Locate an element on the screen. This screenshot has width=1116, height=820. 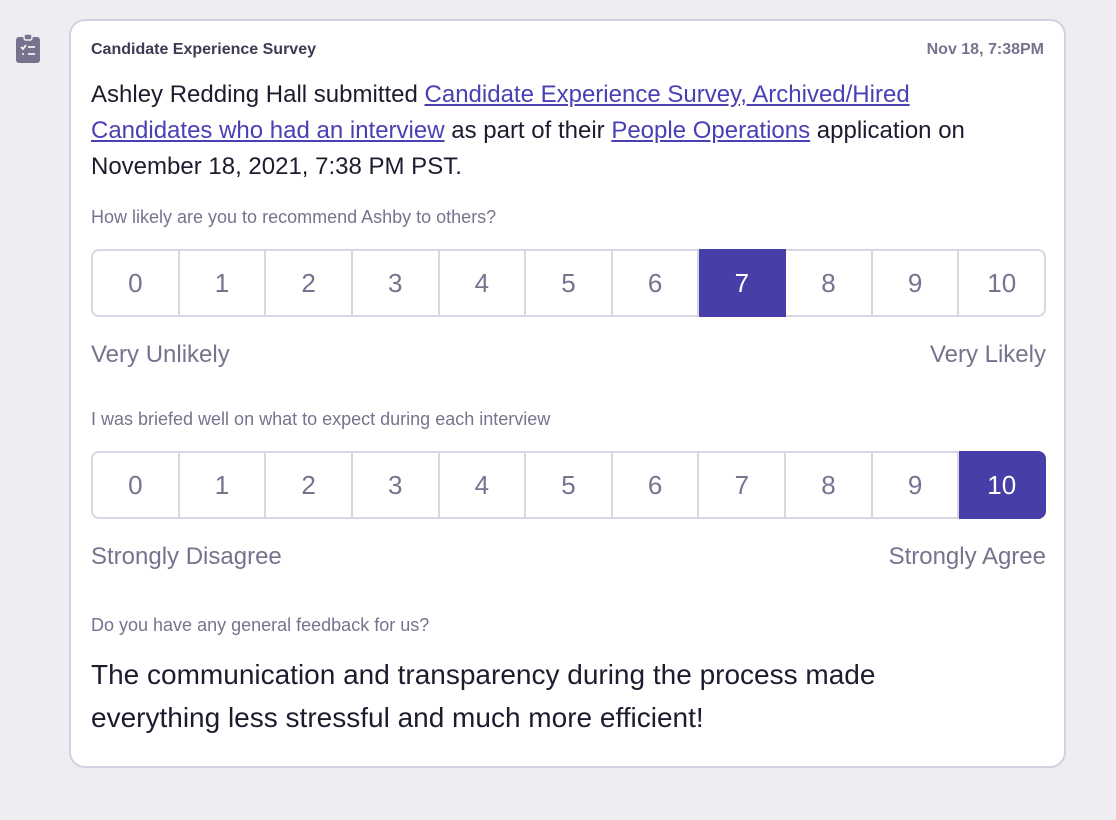
application-link: People Operations is located at coordinates (710, 130).